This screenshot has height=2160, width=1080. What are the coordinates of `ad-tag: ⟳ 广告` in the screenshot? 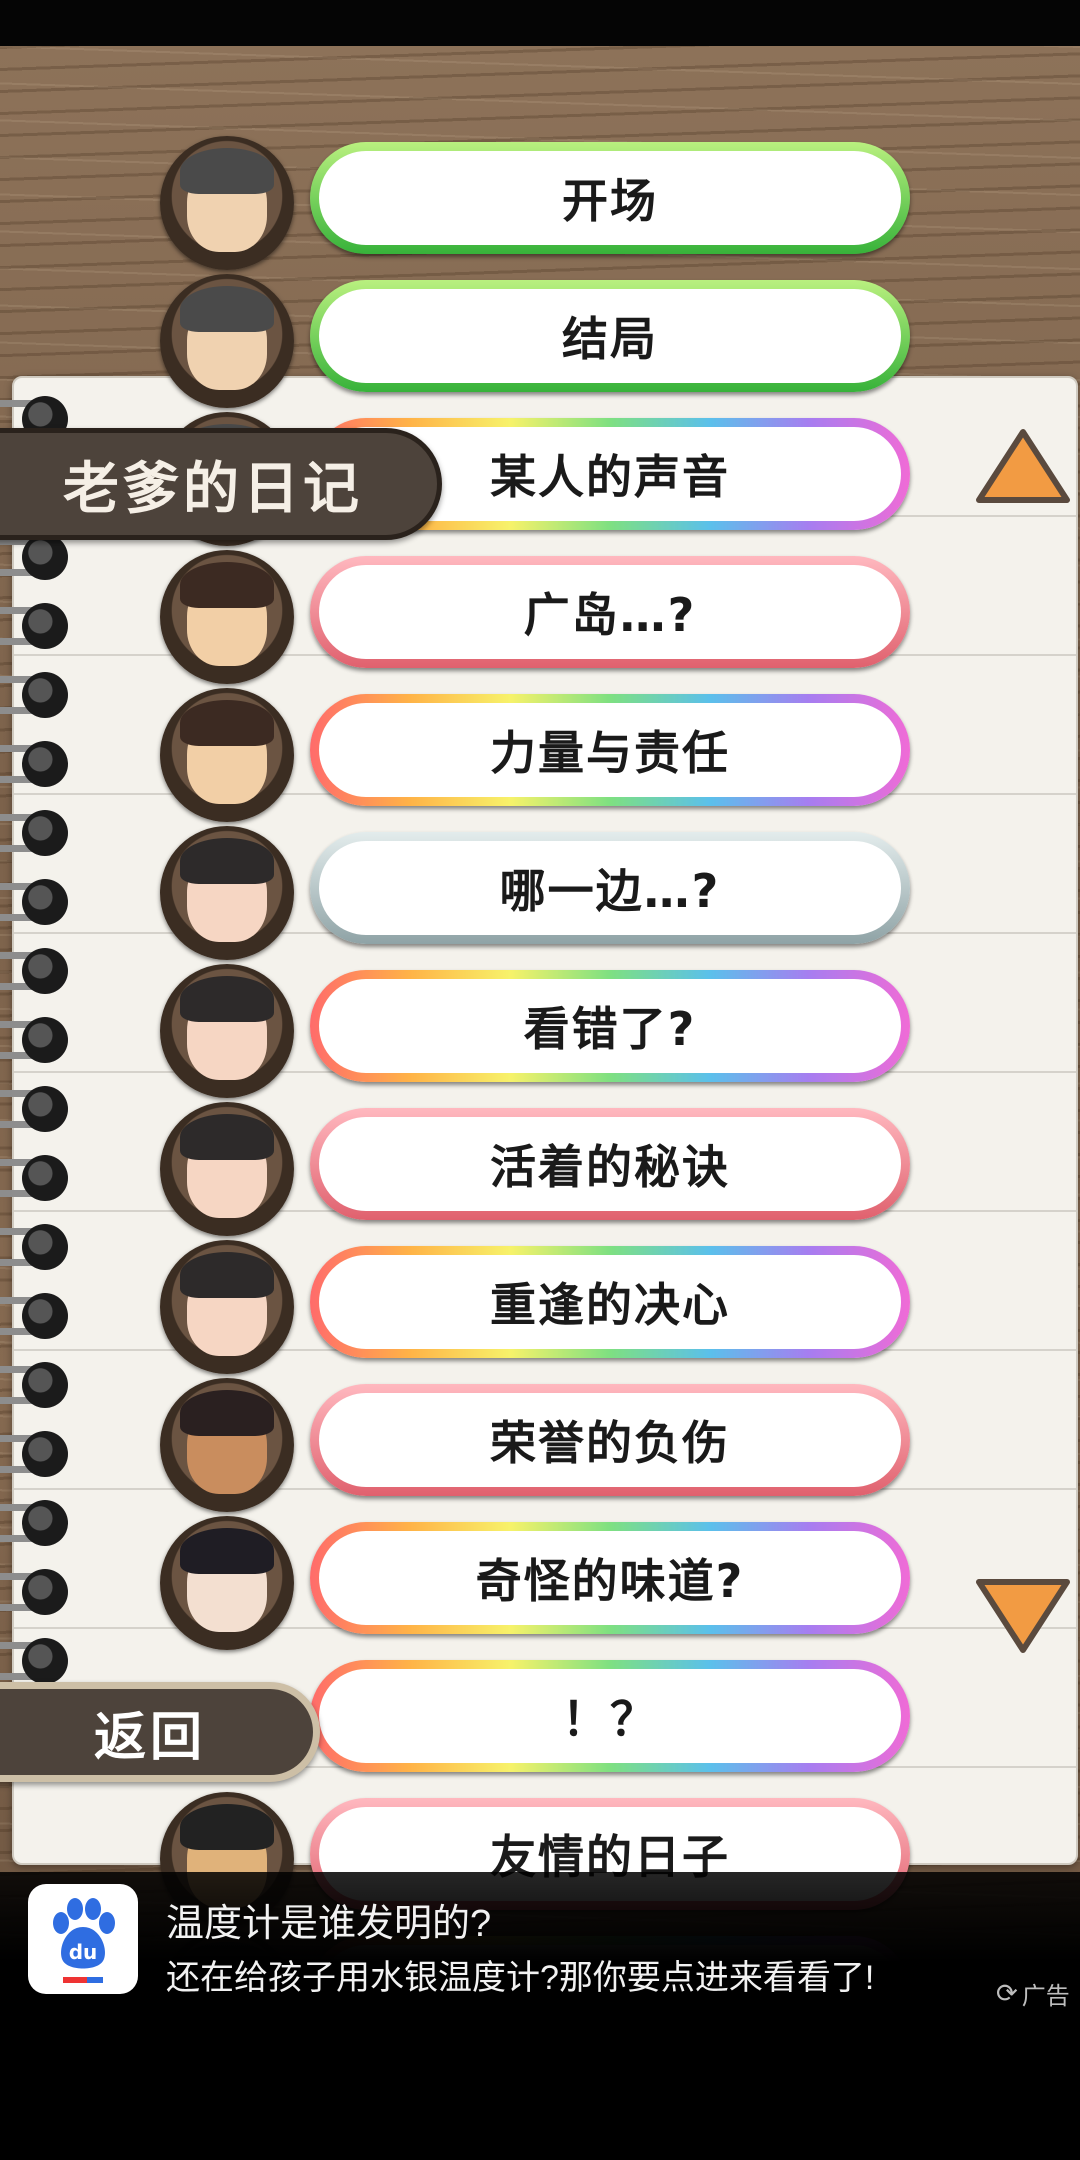 It's located at (1033, 1993).